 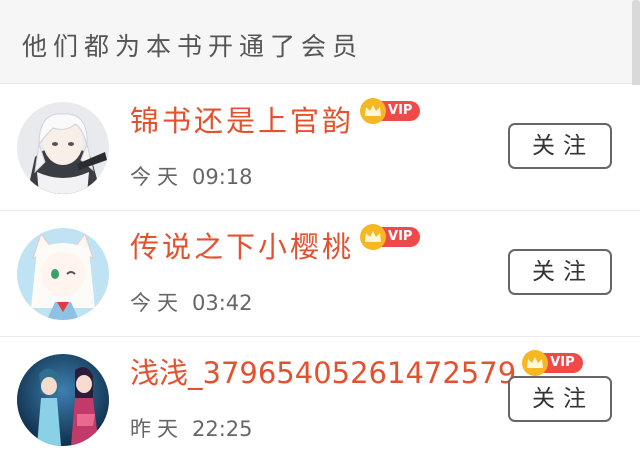 I want to click on user-name: 浅浅_37965405261472579, so click(x=323, y=373).